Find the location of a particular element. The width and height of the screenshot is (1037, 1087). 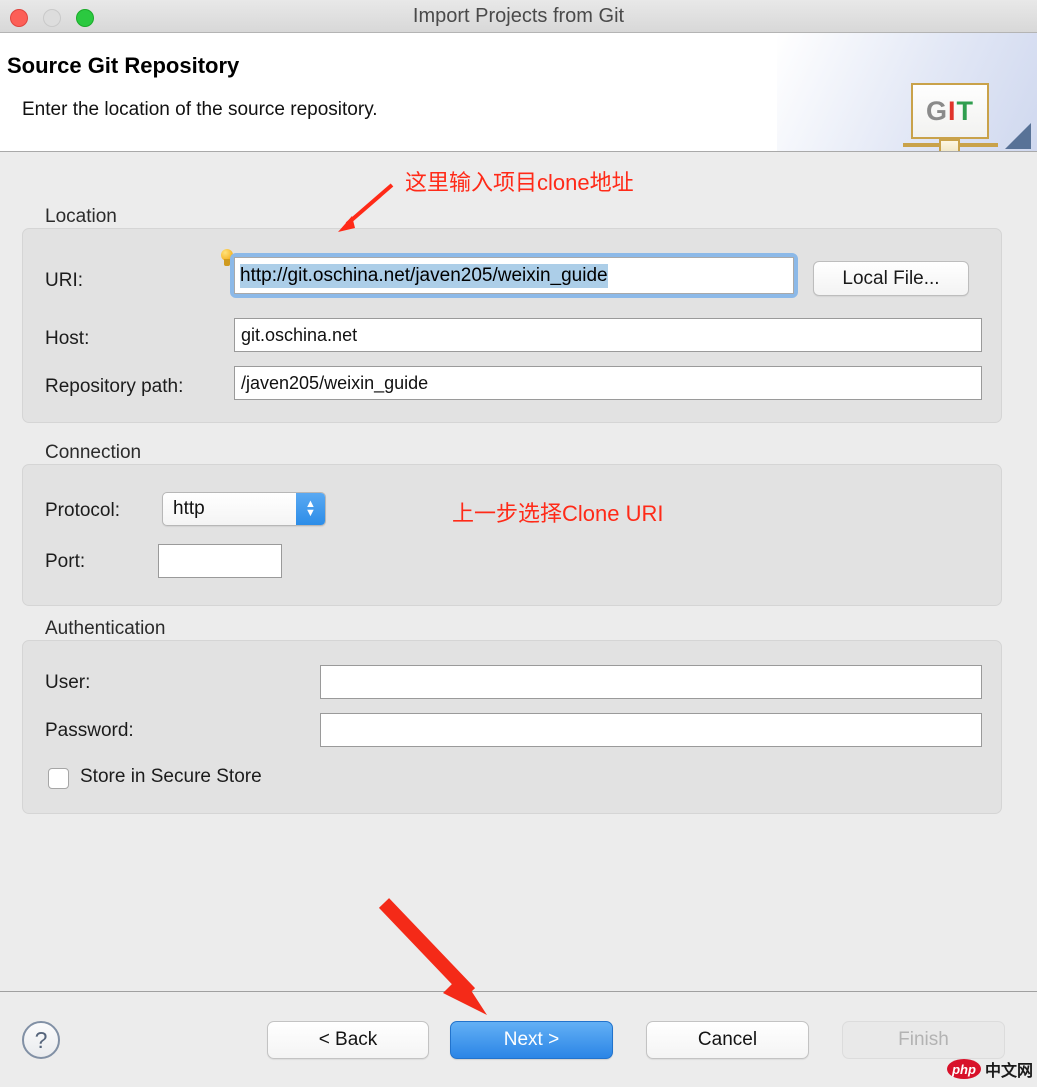

user-input is located at coordinates (651, 682).